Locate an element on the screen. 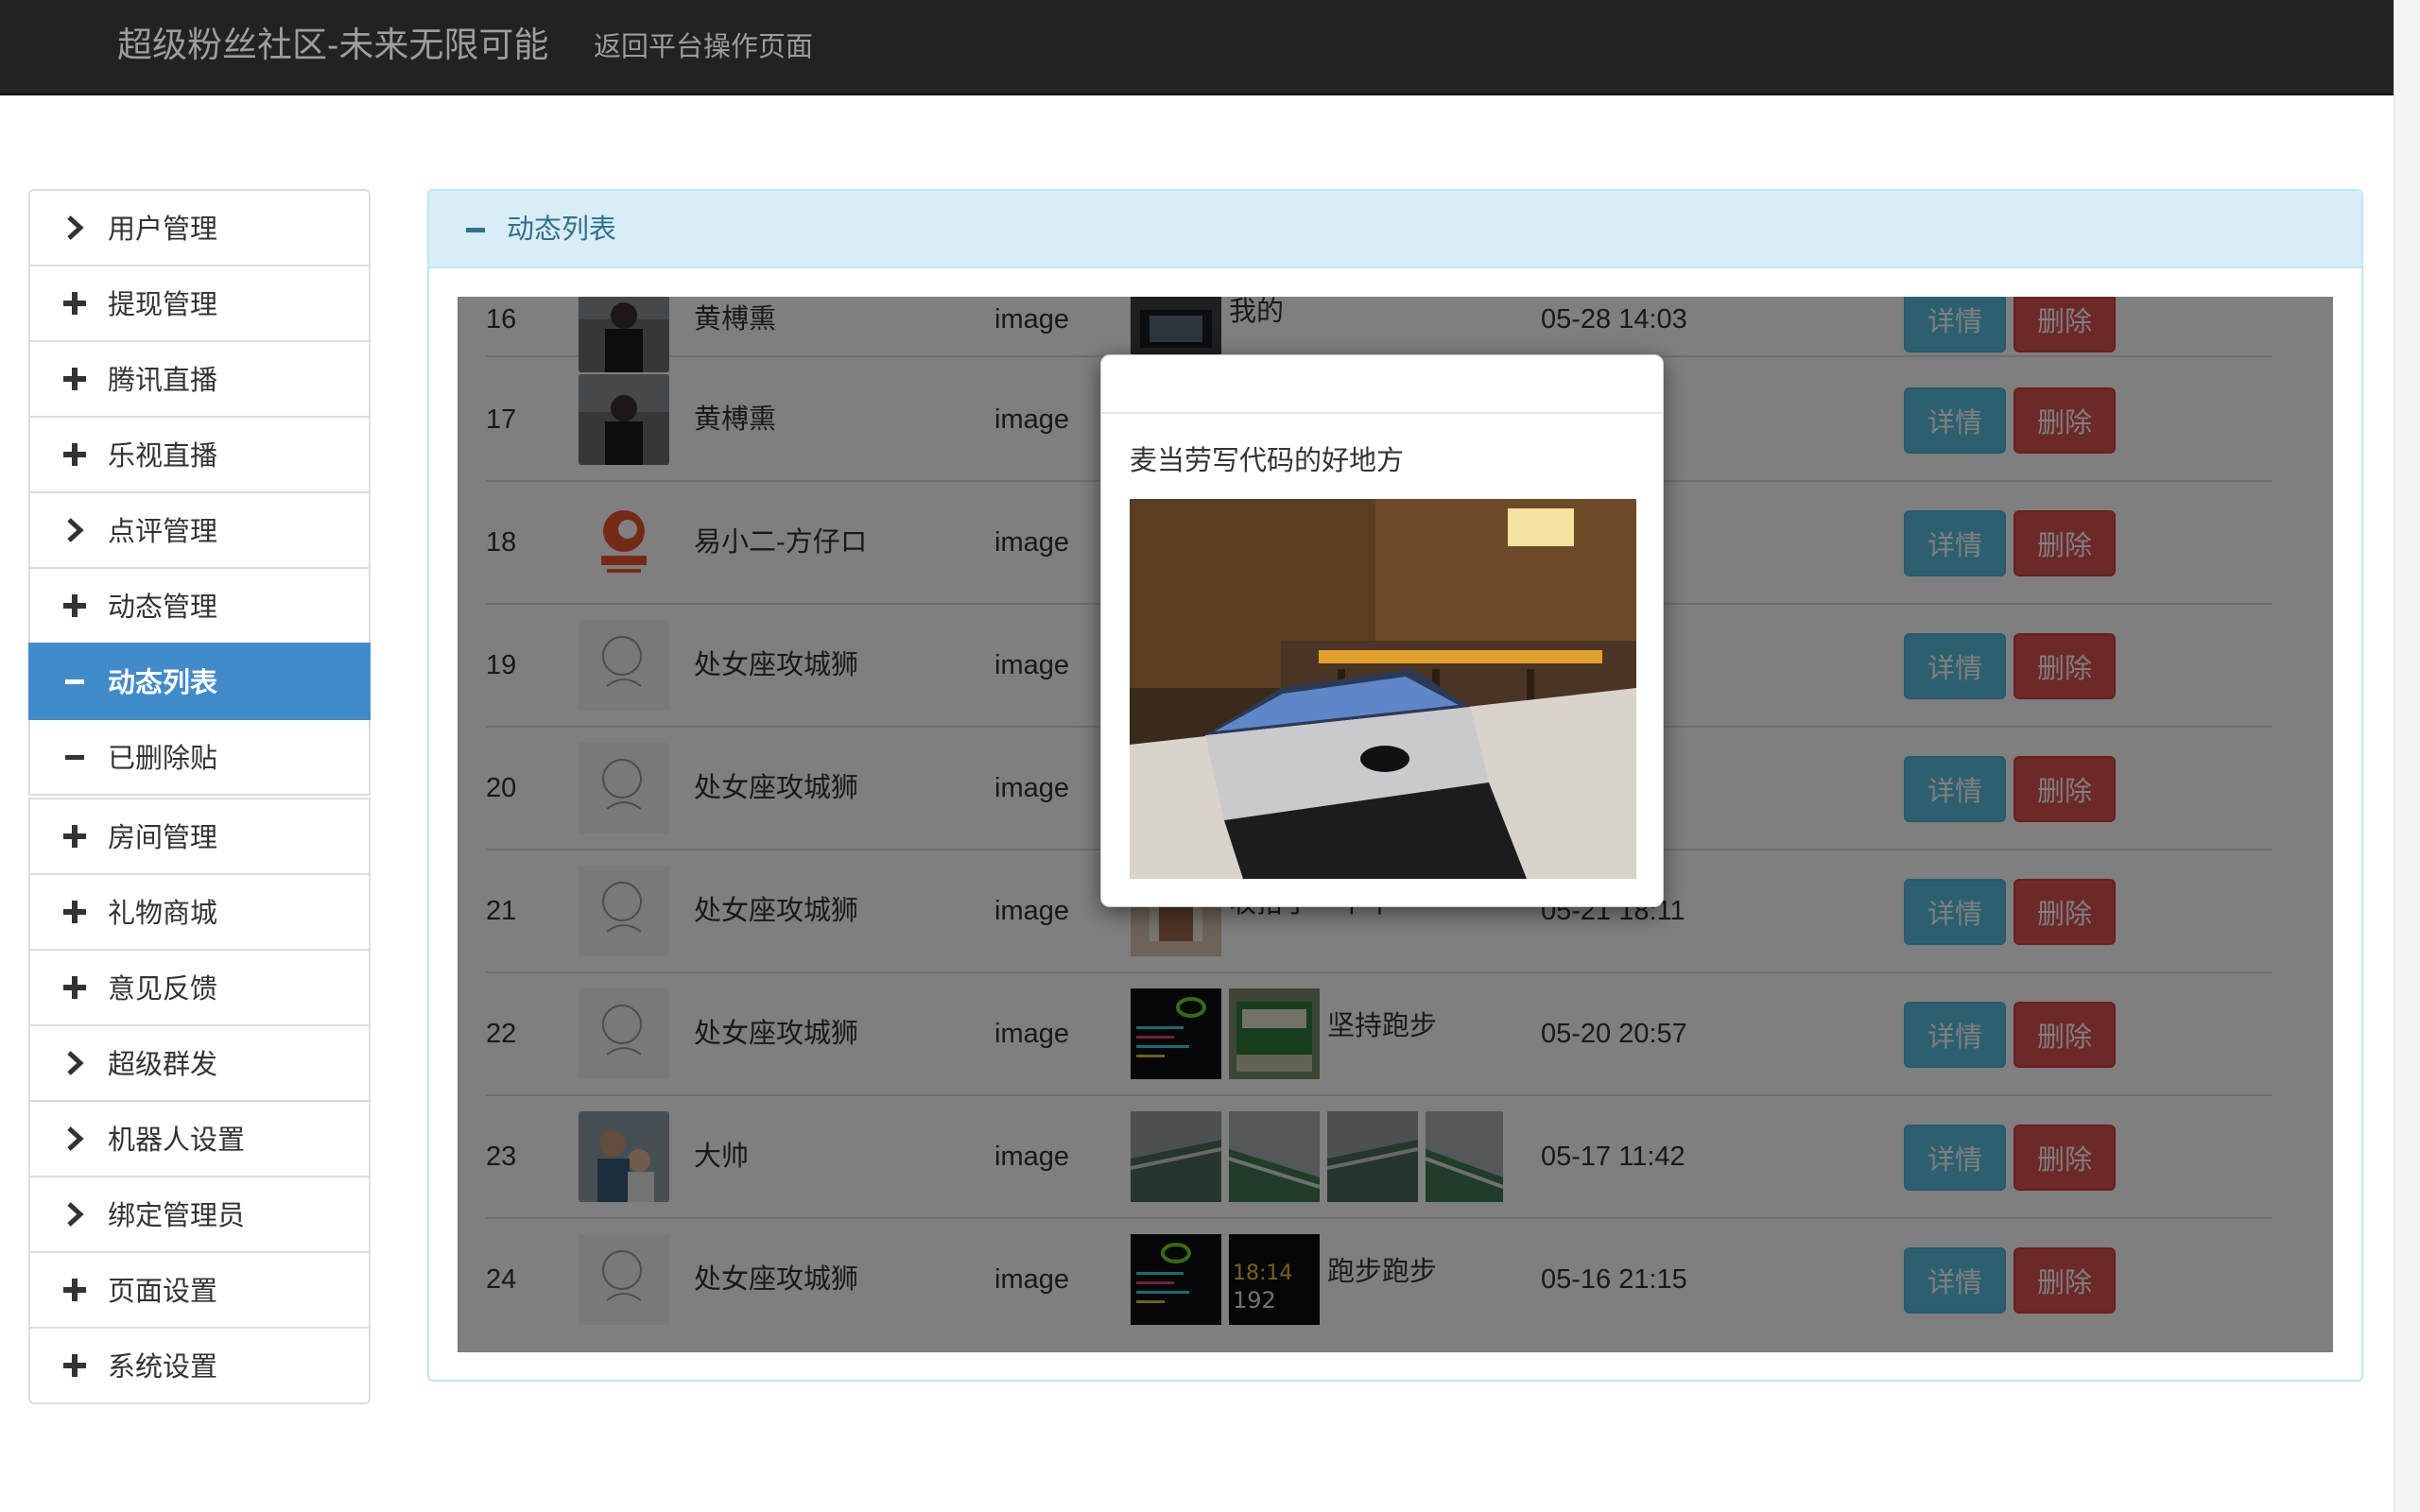 Image resolution: width=2420 pixels, height=1512 pixels. sidebar-item-feed-list: 动态列表 is located at coordinates (199, 681).